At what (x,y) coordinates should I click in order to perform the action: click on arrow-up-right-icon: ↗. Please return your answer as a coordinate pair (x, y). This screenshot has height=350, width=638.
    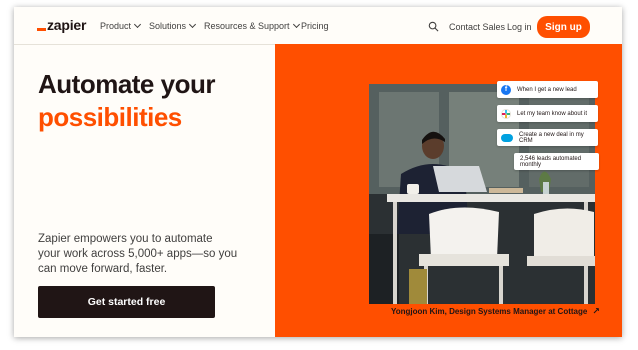
    Looking at the image, I should click on (596, 311).